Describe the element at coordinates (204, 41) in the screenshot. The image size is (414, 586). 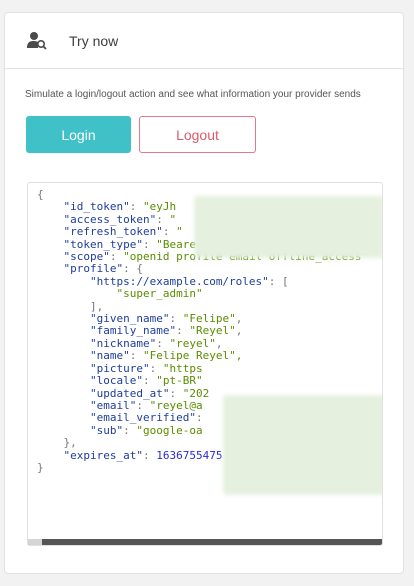
I see `card-header: Try now` at that location.